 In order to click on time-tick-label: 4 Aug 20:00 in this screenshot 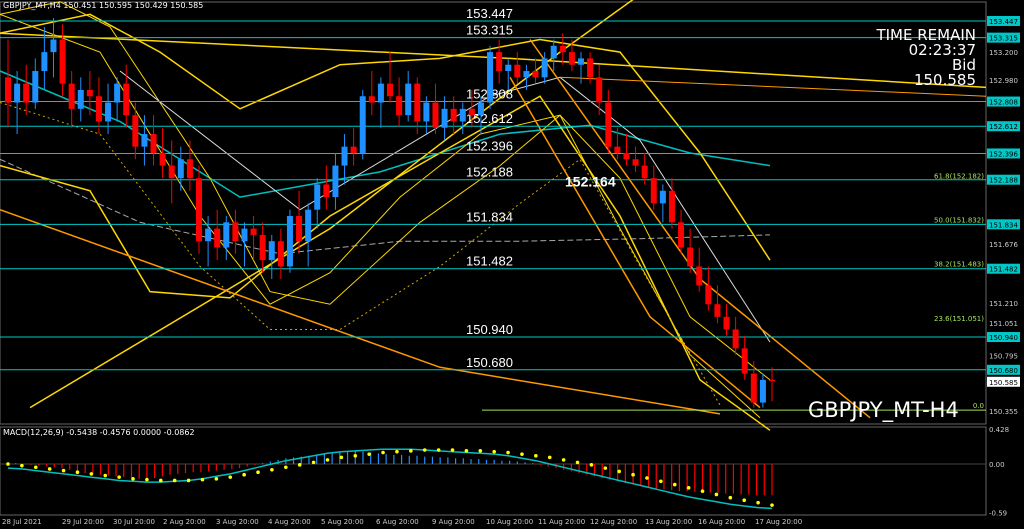, I will do `click(289, 522)`.